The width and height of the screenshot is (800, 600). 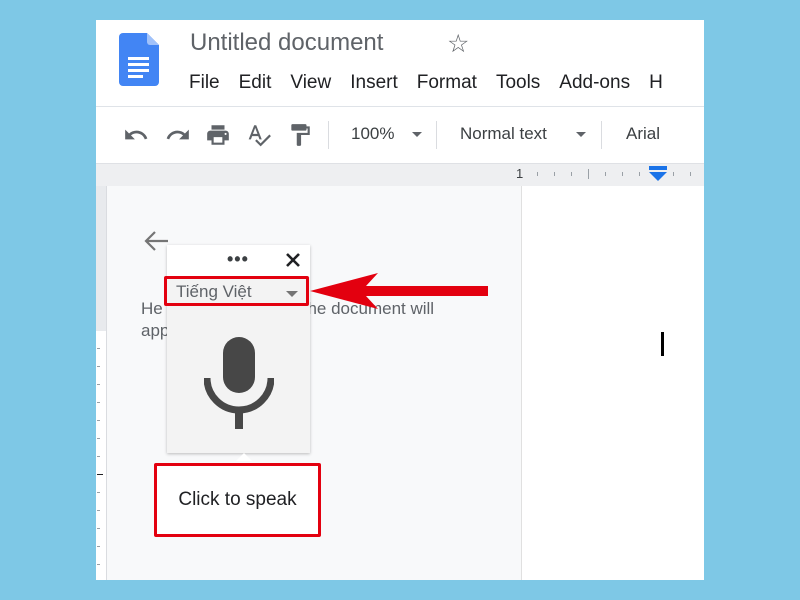 What do you see at coordinates (155, 330) in the screenshot?
I see `helper-text-line2: app` at bounding box center [155, 330].